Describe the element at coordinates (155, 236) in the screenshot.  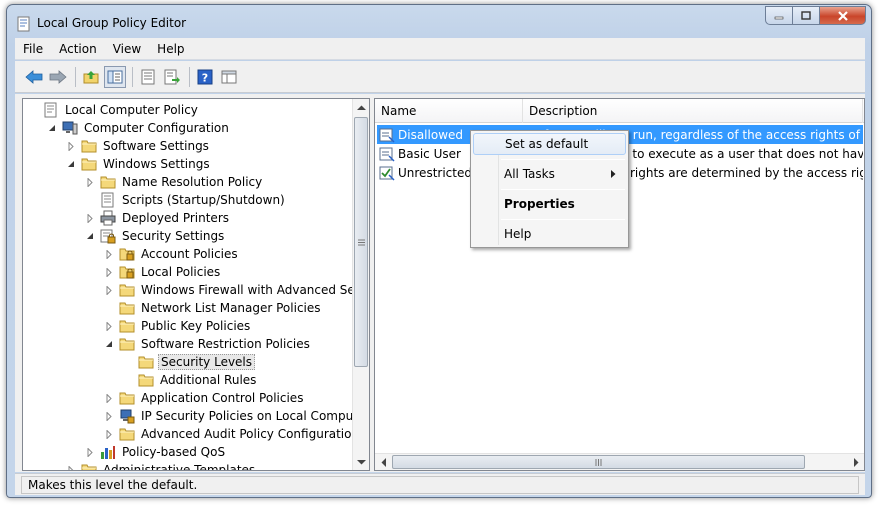
I see `tree-item: Security Settings` at that location.